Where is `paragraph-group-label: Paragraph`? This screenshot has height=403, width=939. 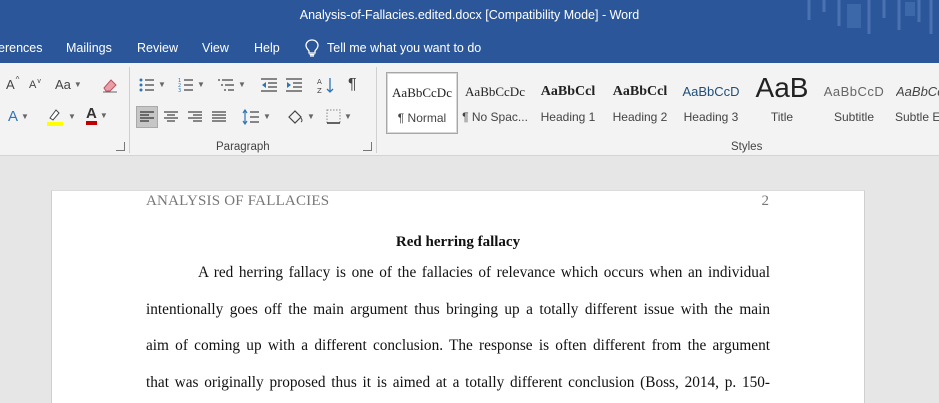
paragraph-group-label: Paragraph is located at coordinates (243, 147).